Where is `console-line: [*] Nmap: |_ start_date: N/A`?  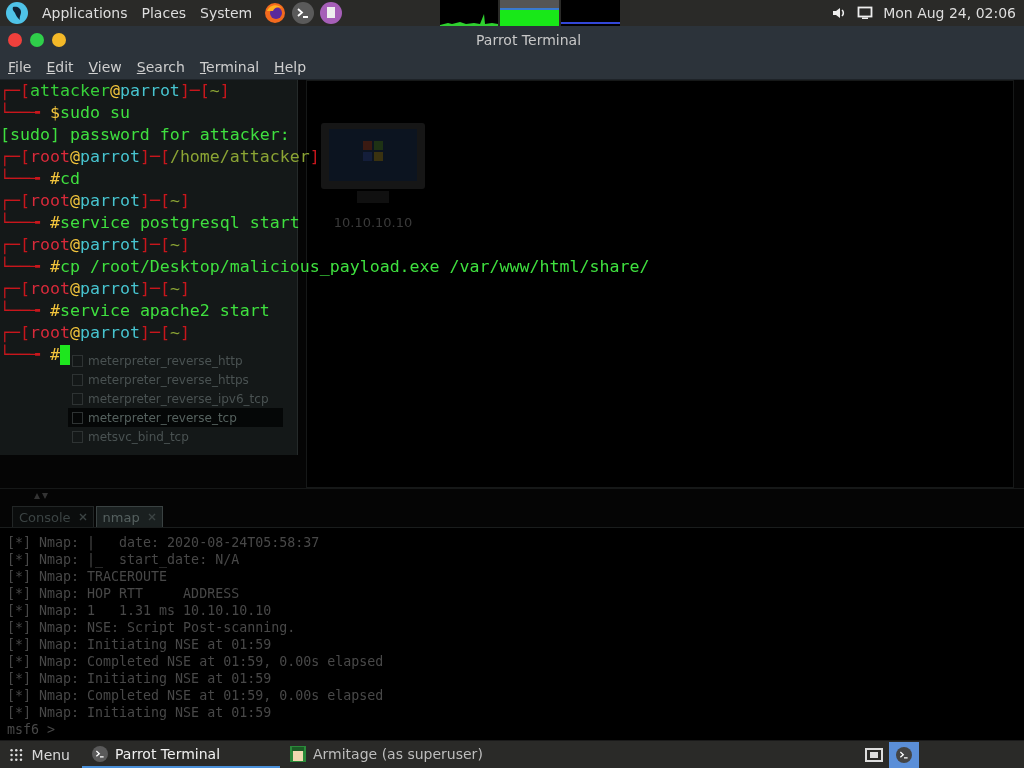
console-line: [*] Nmap: |_ start_date: N/A is located at coordinates (124, 560).